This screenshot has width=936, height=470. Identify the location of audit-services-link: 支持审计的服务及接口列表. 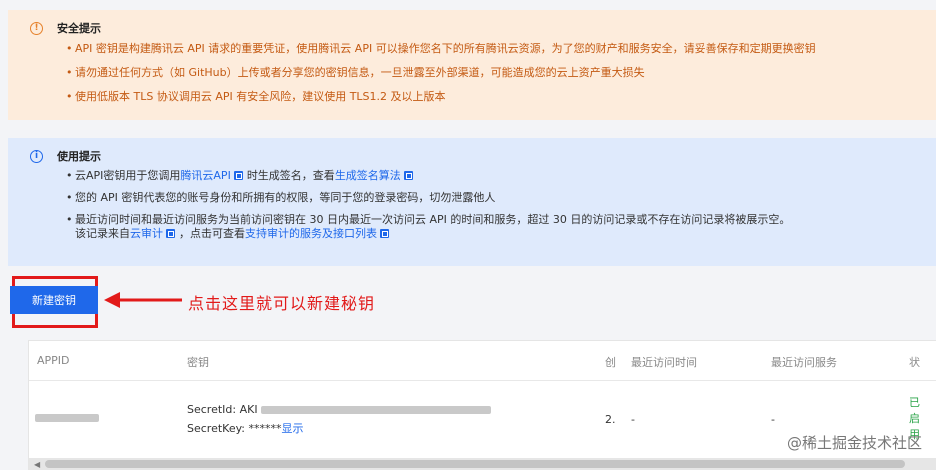
(311, 233).